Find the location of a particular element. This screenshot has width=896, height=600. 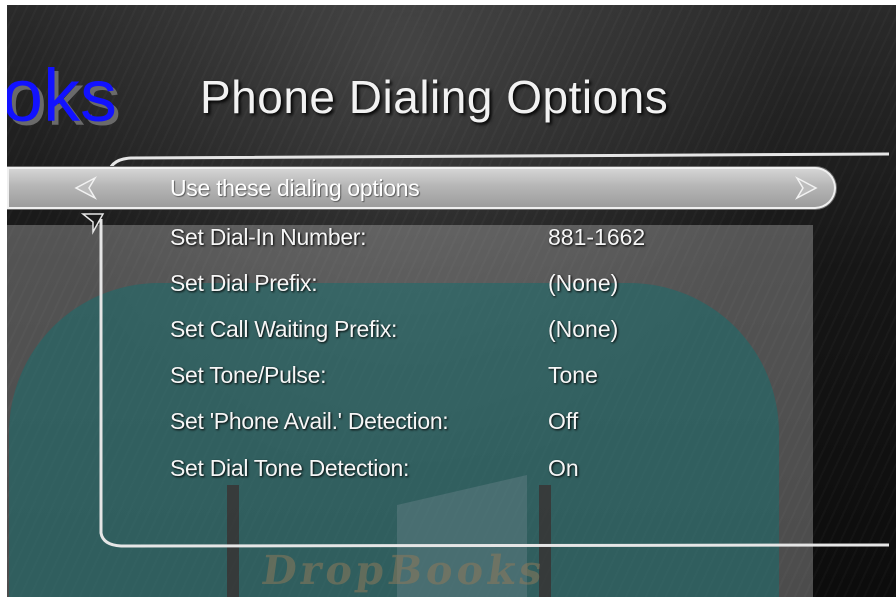

overlay-logo-text: oks is located at coordinates (64, 97).